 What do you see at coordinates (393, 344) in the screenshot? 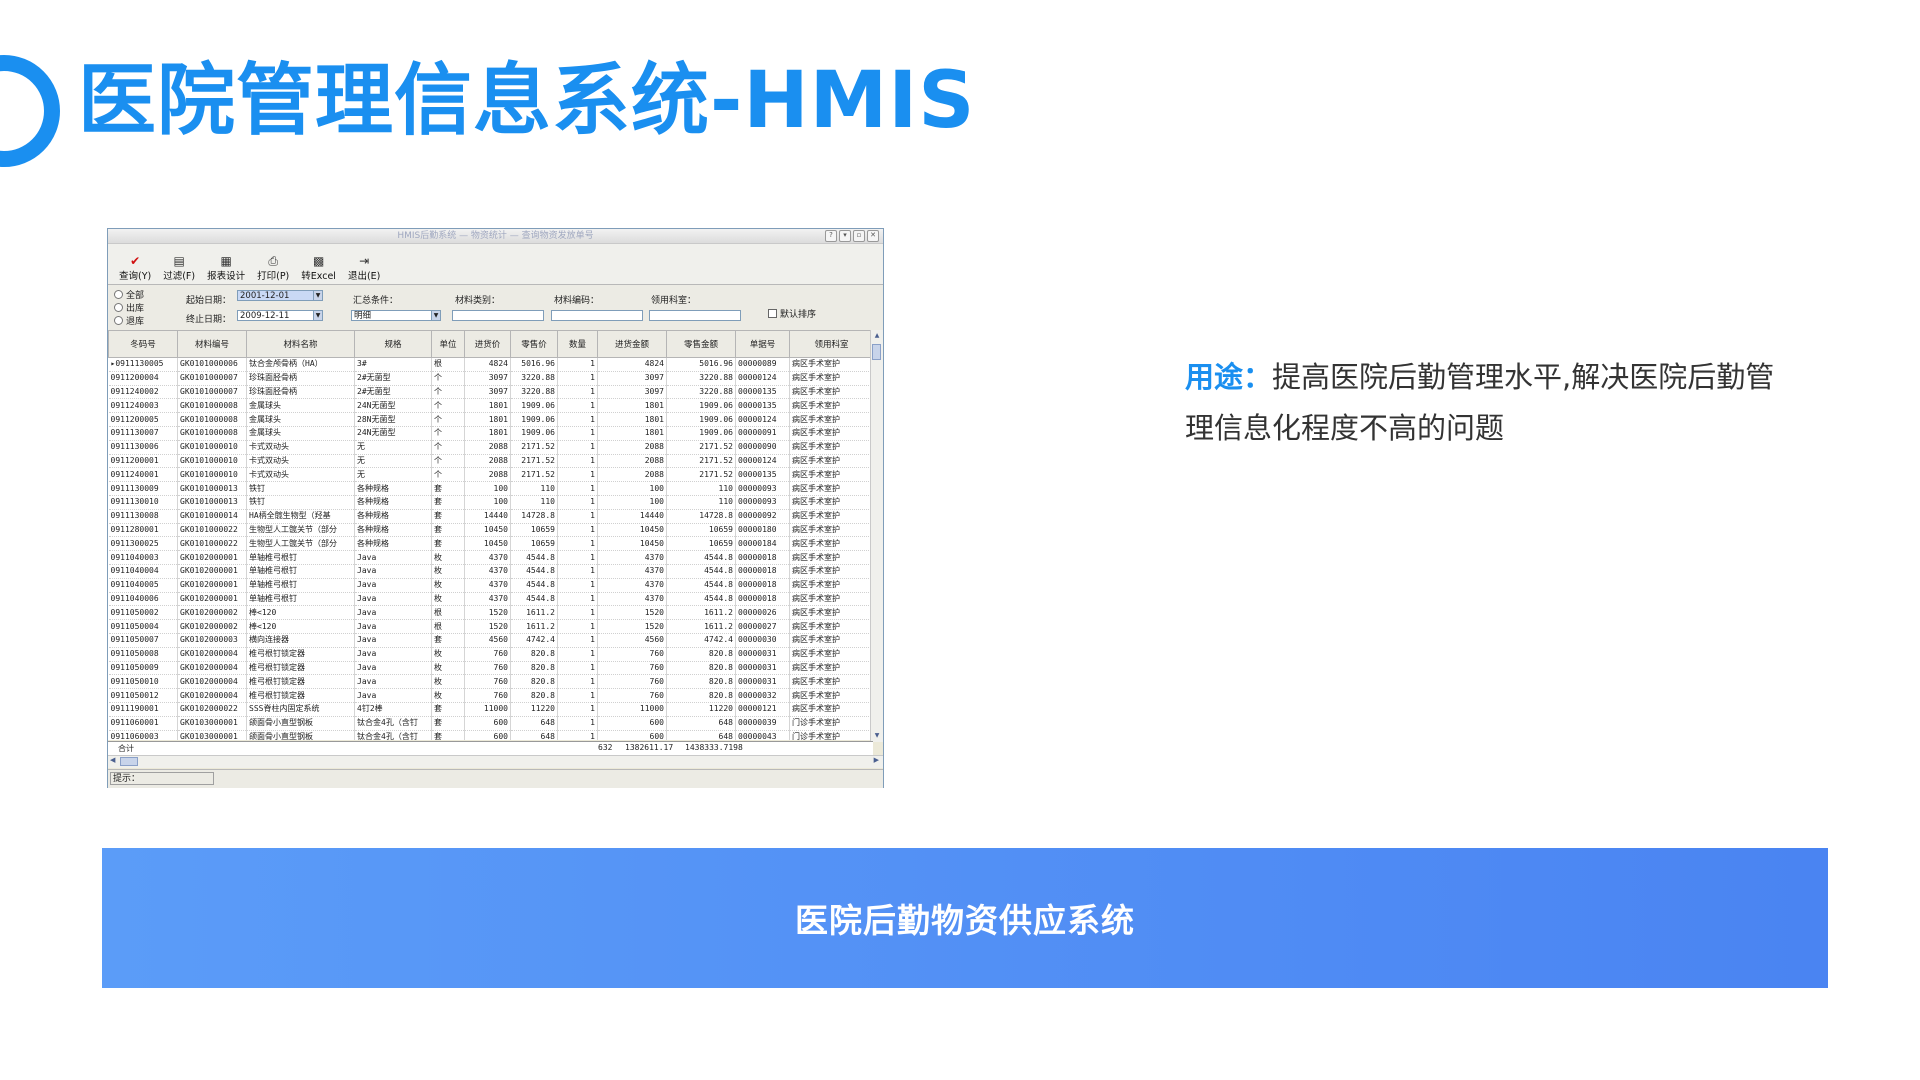
I see `column-header: 规格` at bounding box center [393, 344].